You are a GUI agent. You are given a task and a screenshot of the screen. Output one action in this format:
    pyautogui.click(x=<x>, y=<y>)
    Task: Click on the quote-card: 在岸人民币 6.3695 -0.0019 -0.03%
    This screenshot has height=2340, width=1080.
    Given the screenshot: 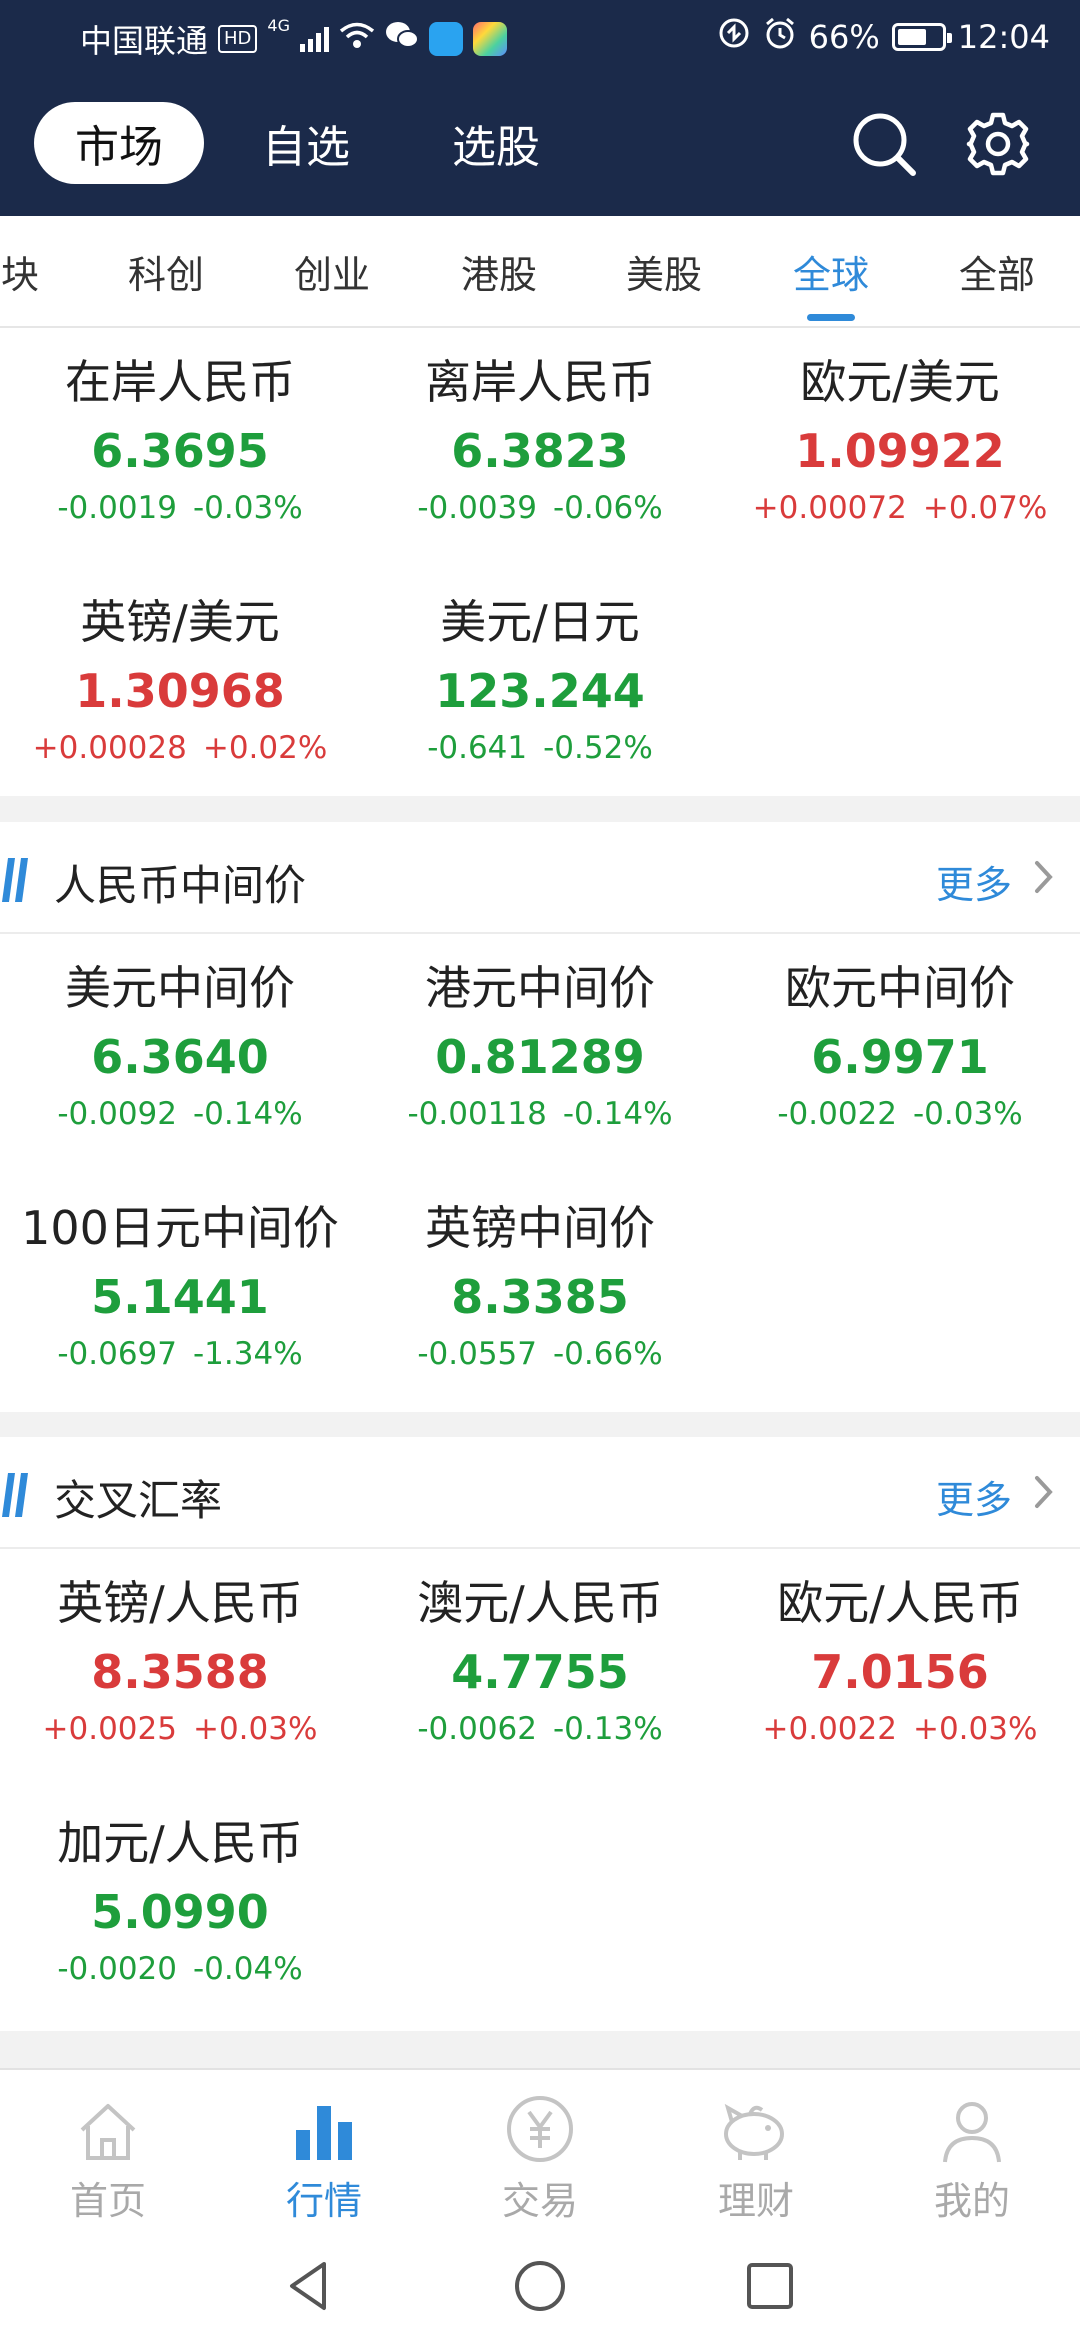 What is the action you would take?
    pyautogui.click(x=180, y=441)
    